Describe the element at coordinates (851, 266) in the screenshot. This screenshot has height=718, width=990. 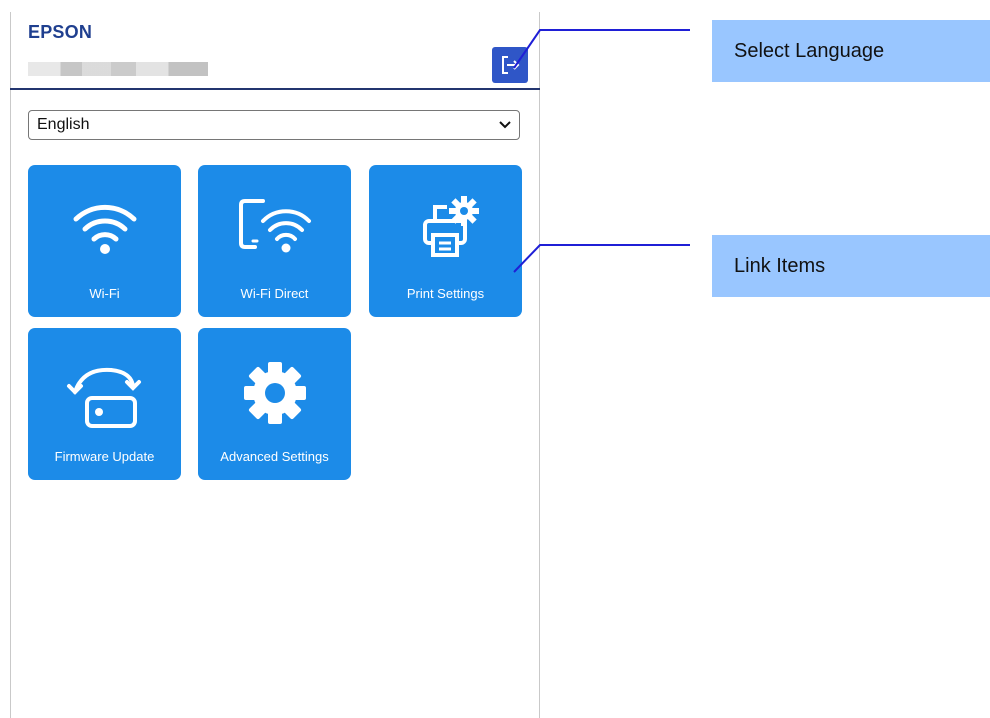
I see `callout-link-items: Link Items` at that location.